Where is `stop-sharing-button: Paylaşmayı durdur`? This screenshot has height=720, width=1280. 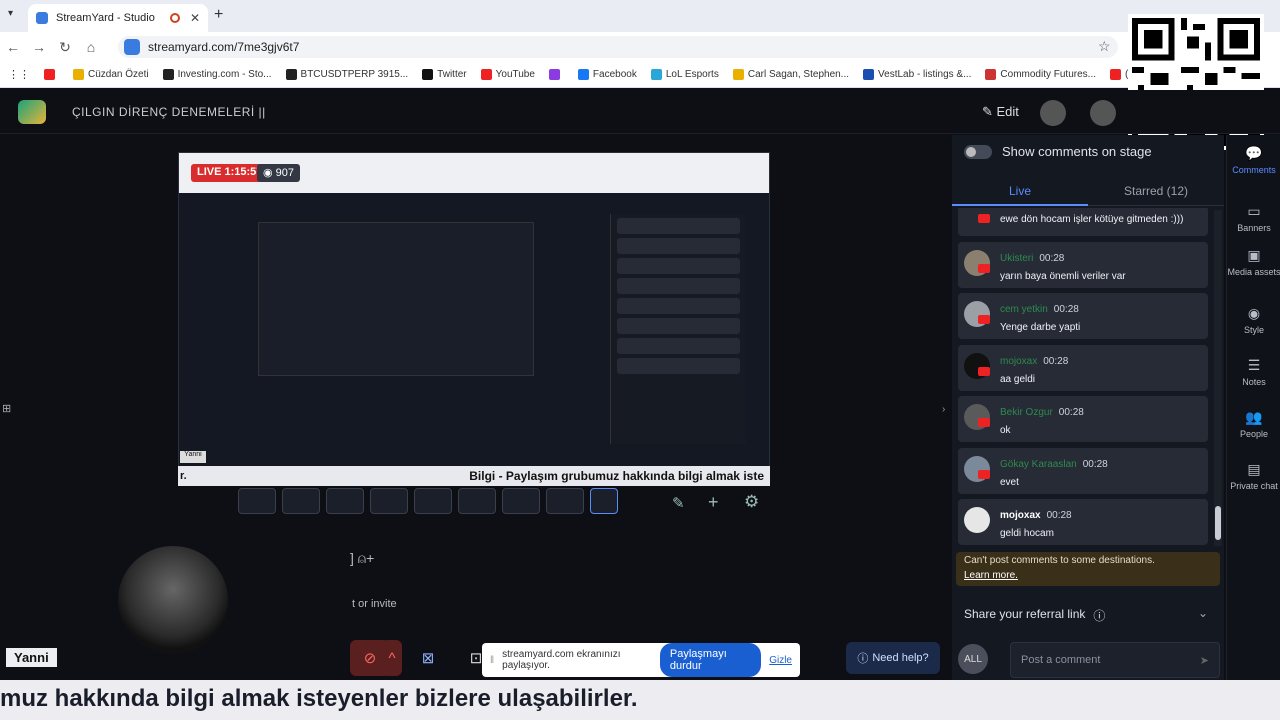 stop-sharing-button: Paylaşmayı durdur is located at coordinates (710, 660).